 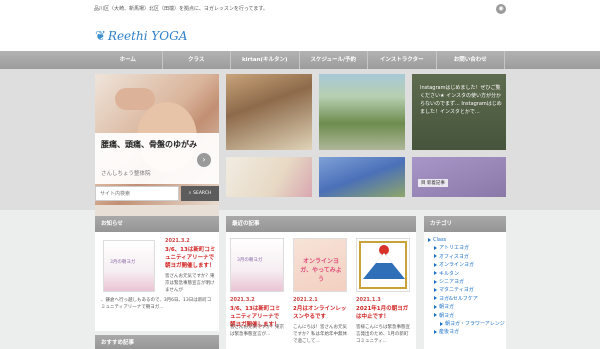 What do you see at coordinates (501, 9) in the screenshot?
I see `rss-icon: ◉` at bounding box center [501, 9].